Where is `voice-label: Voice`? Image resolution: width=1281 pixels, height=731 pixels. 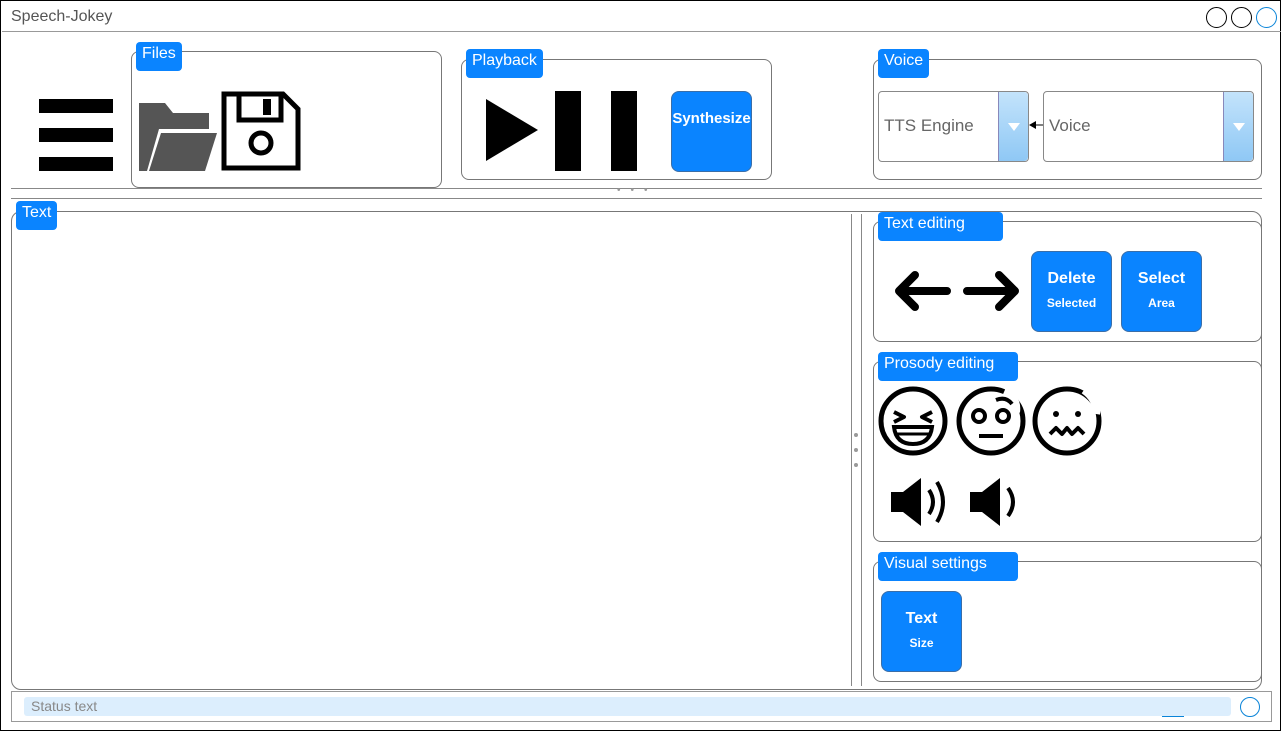
voice-label: Voice is located at coordinates (1070, 125).